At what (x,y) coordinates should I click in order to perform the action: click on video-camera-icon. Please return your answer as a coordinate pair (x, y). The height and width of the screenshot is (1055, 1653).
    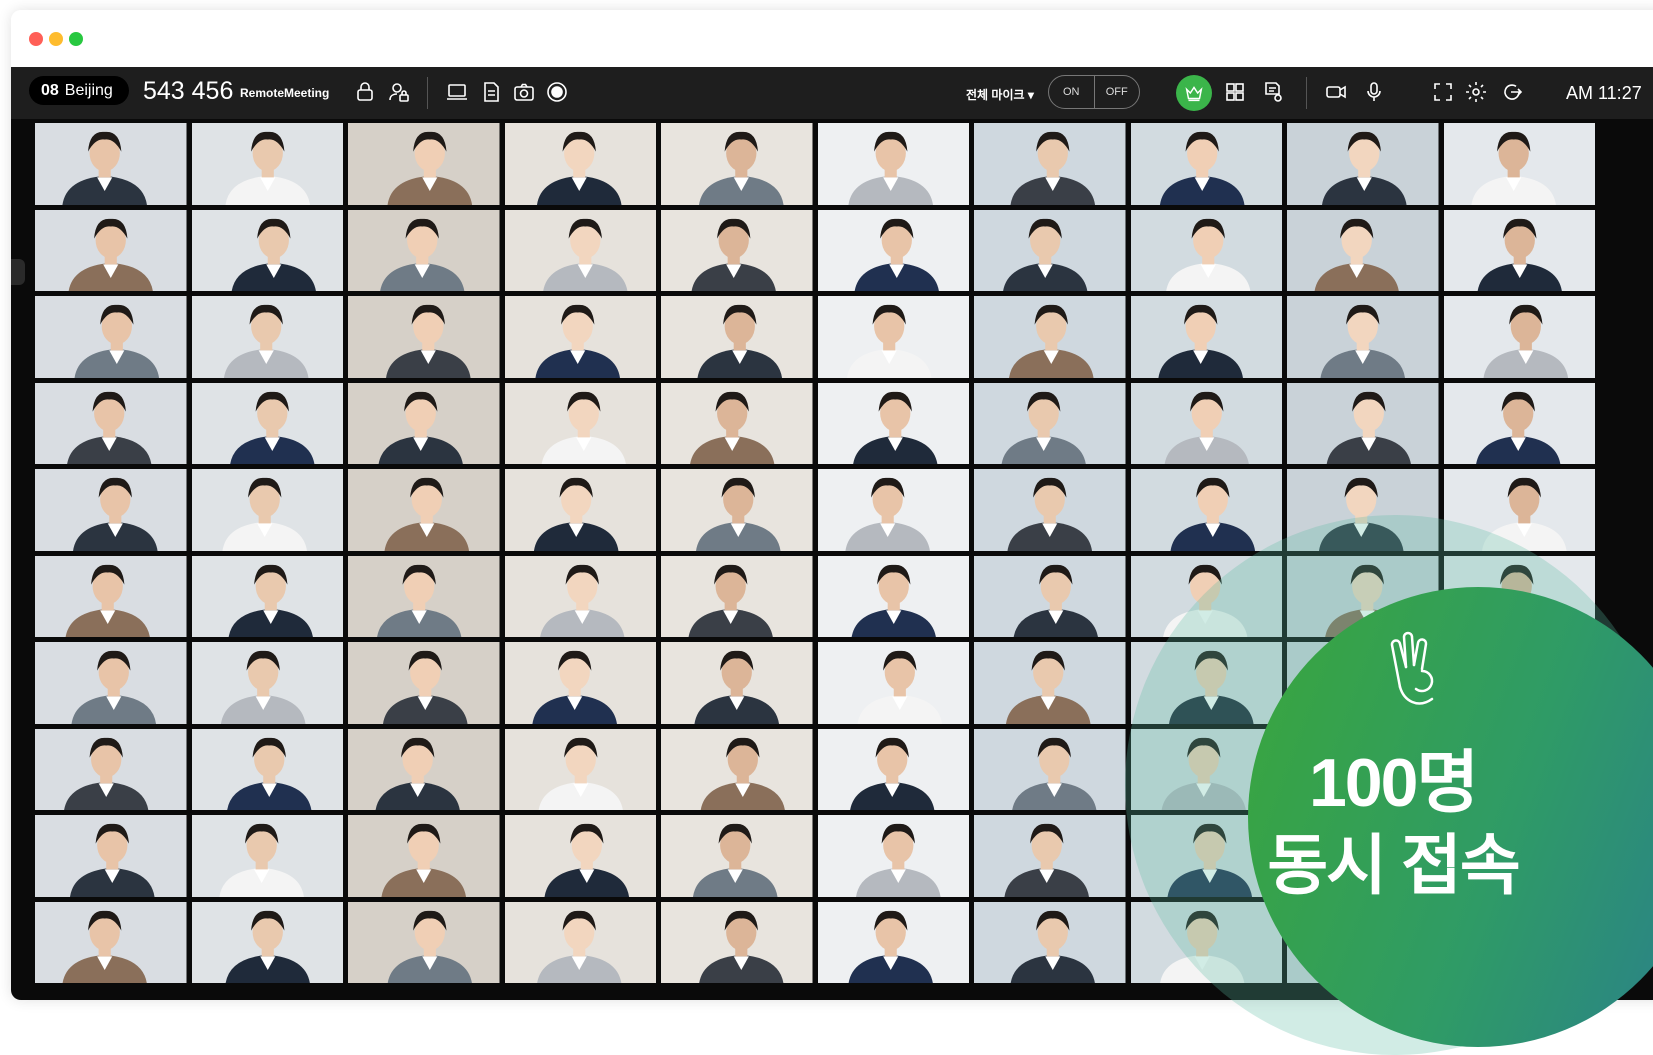
    Looking at the image, I should click on (1336, 92).